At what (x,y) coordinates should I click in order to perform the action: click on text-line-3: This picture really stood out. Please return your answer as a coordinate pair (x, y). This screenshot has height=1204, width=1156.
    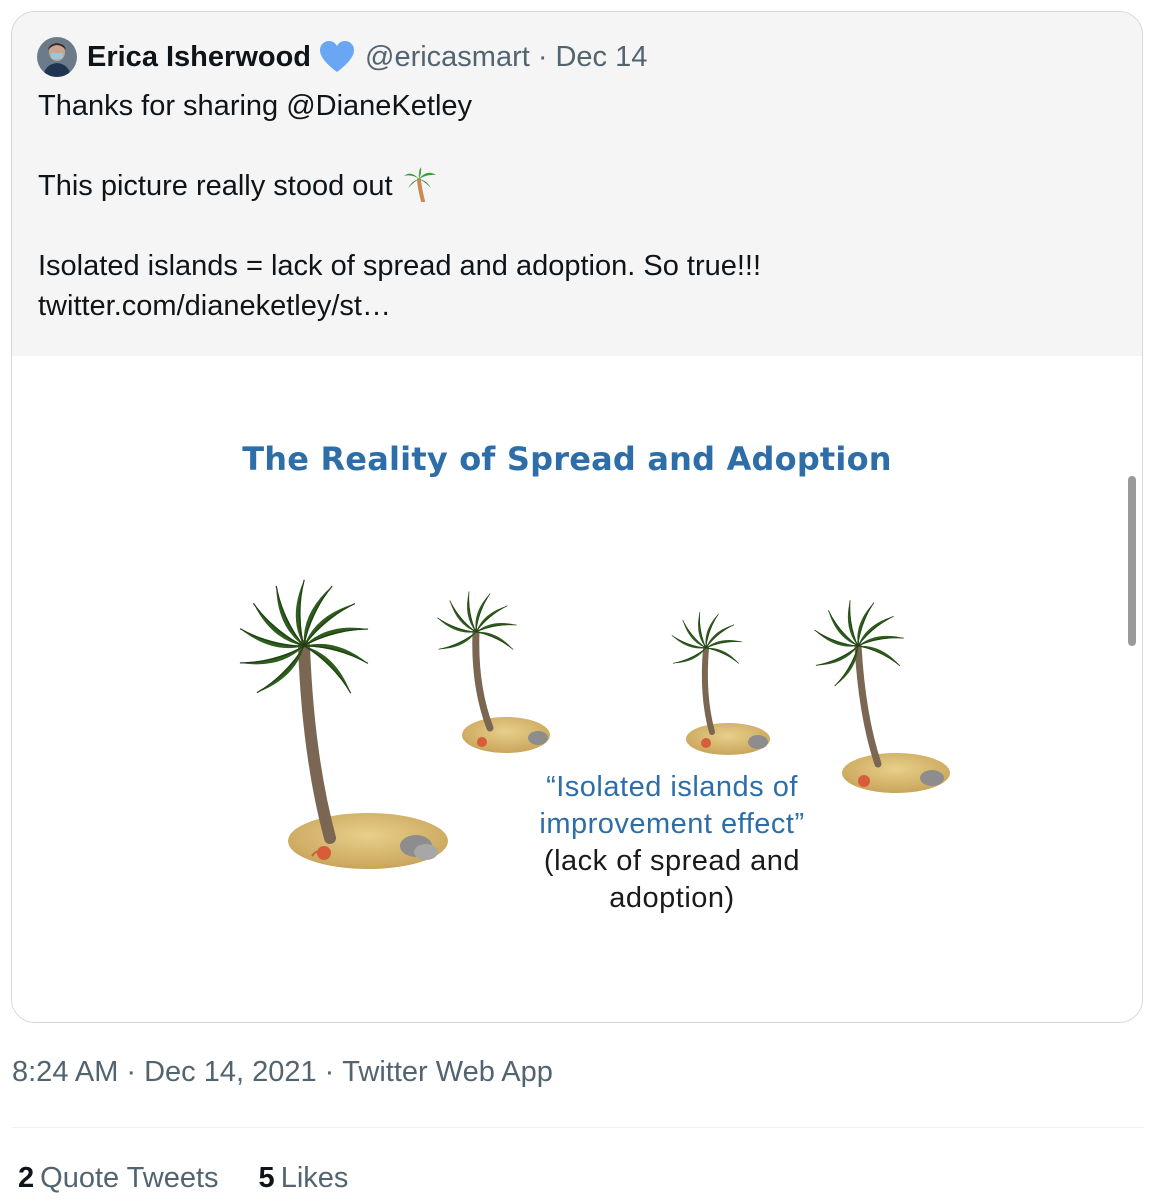
    Looking at the image, I should click on (578, 186).